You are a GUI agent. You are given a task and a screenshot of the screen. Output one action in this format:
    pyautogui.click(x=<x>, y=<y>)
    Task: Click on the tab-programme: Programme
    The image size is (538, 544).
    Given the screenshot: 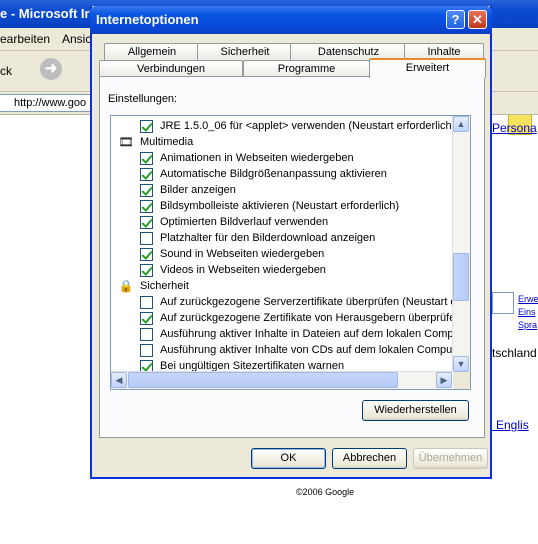 What is the action you would take?
    pyautogui.click(x=306, y=68)
    